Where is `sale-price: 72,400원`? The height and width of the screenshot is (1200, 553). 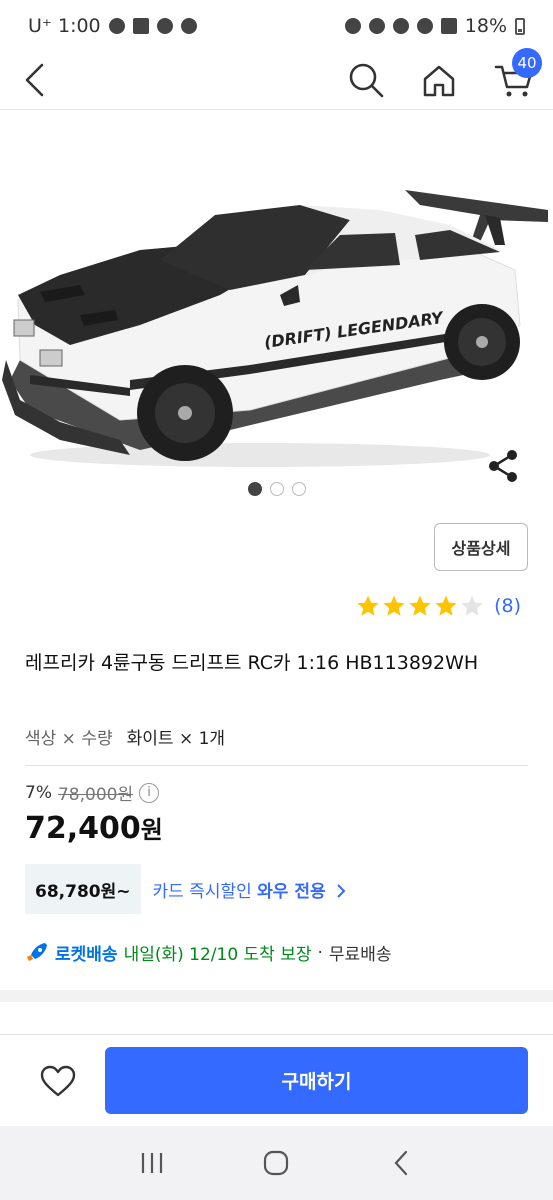
sale-price: 72,400원 is located at coordinates (94, 828).